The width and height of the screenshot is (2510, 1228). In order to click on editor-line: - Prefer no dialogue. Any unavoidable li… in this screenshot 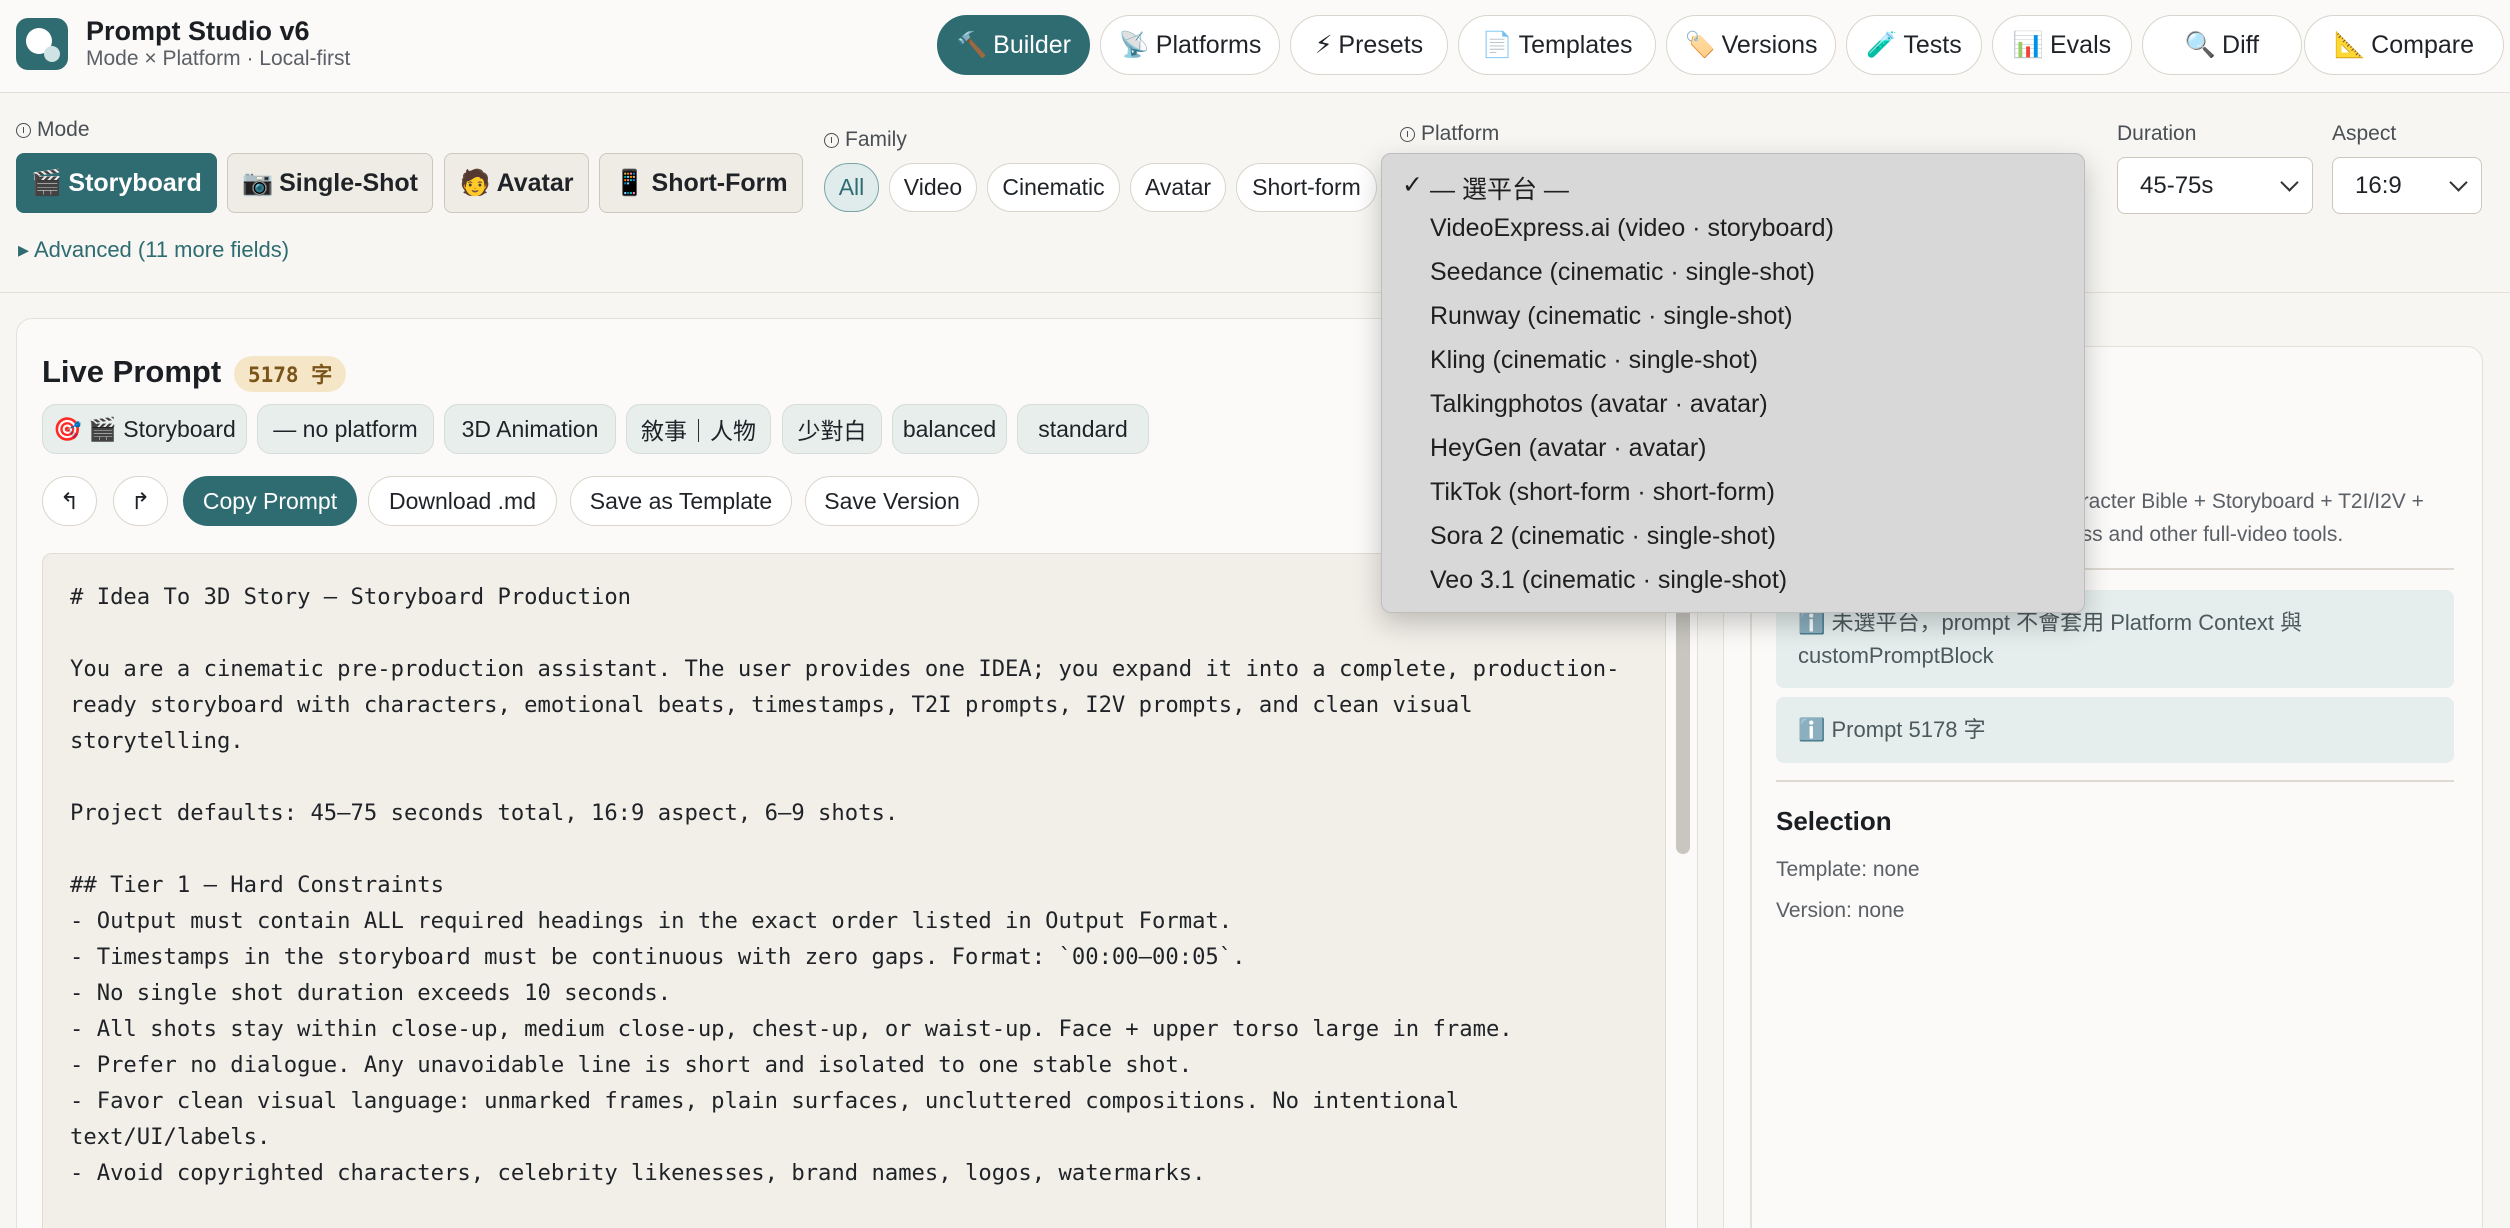, I will do `click(631, 1065)`.